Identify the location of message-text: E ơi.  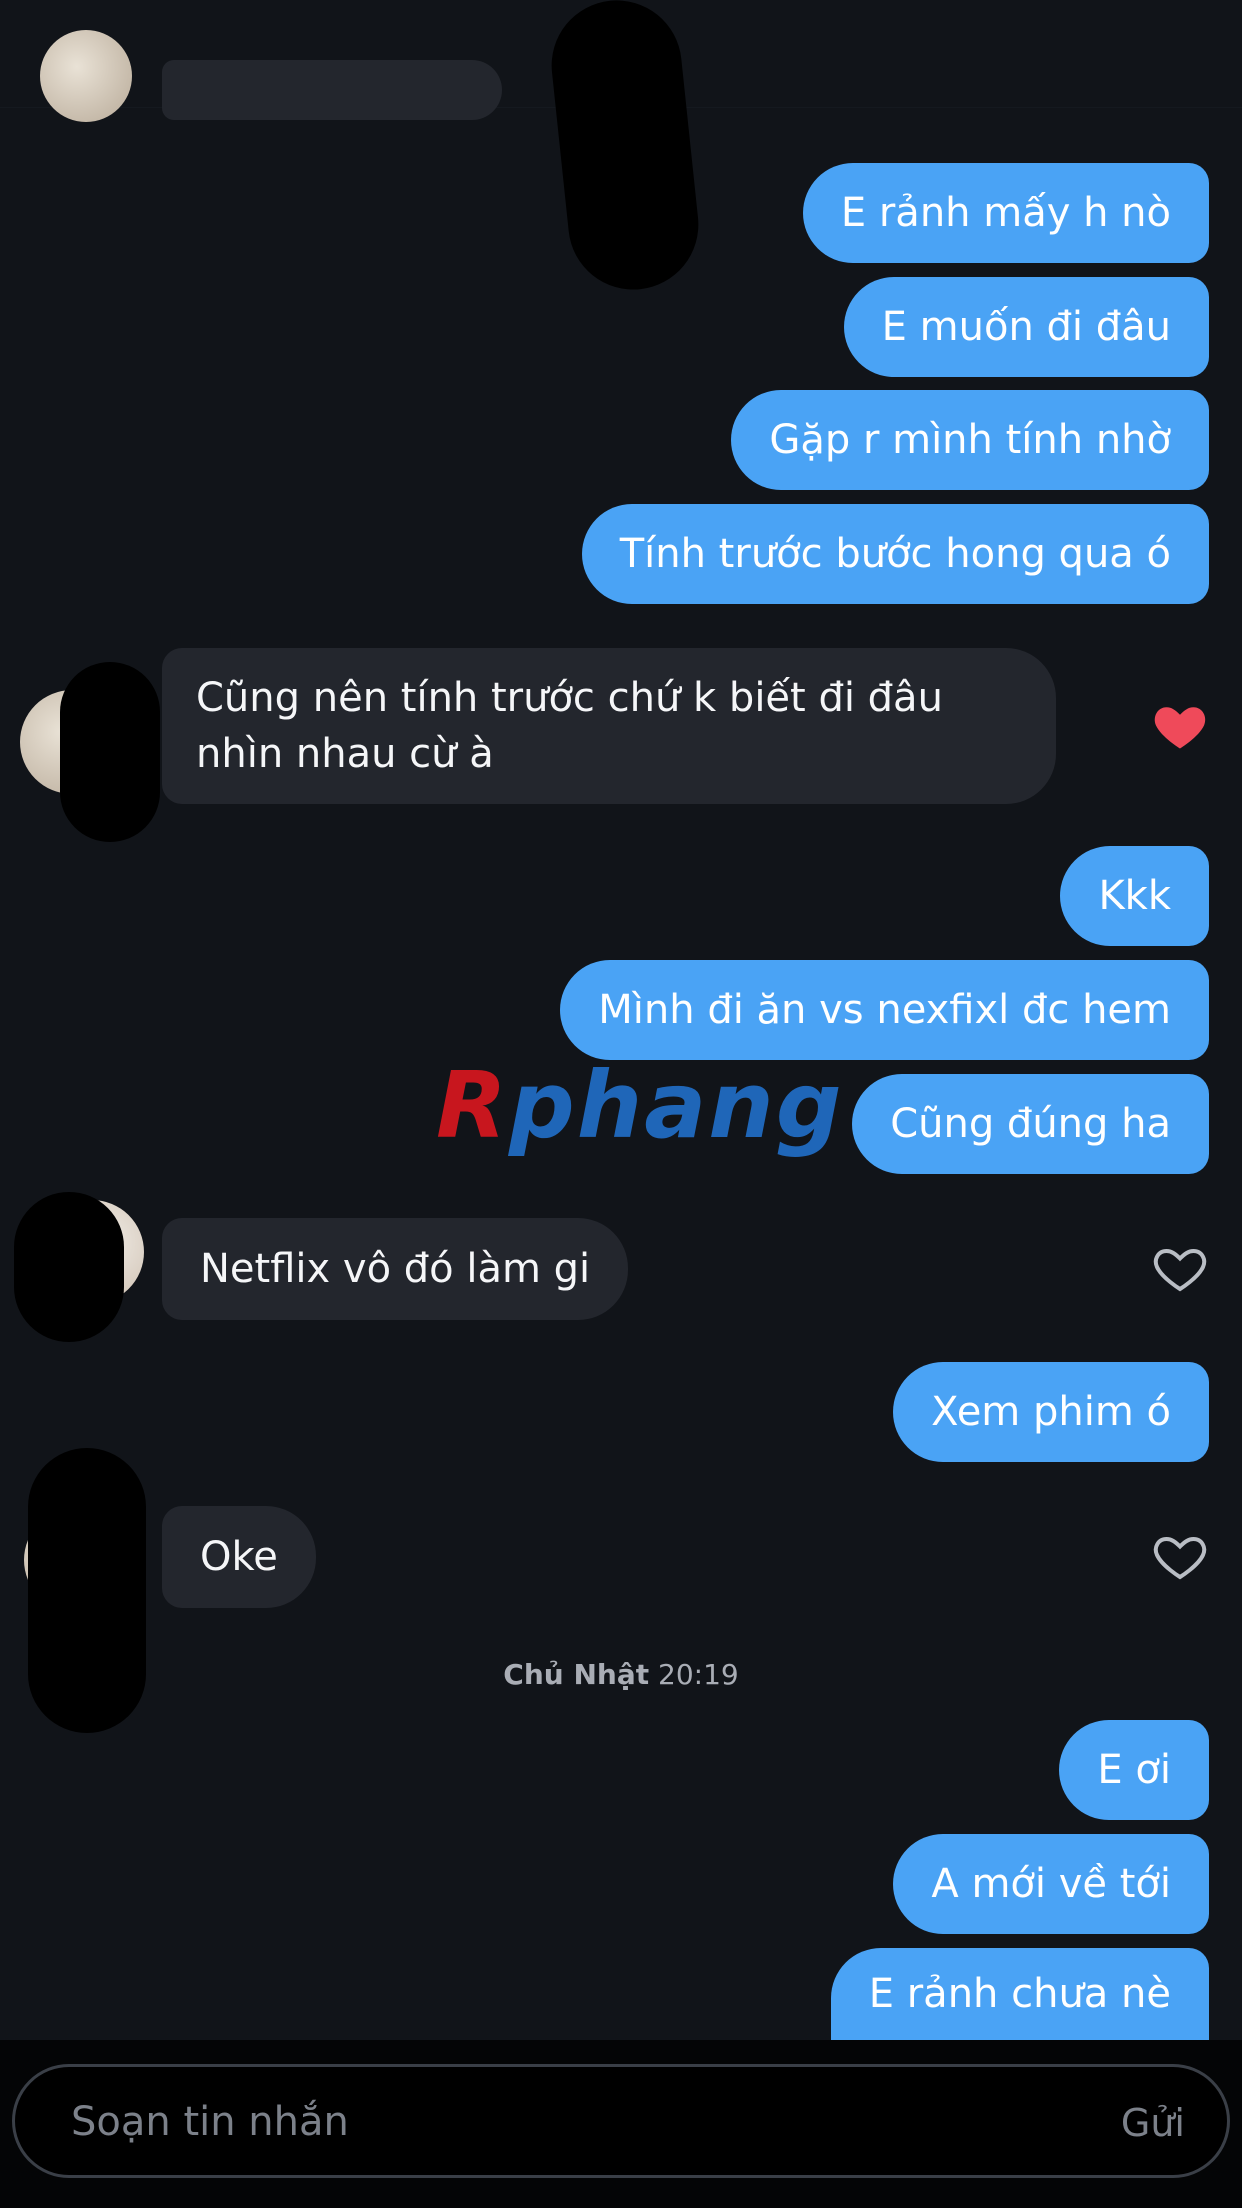
(1134, 1770).